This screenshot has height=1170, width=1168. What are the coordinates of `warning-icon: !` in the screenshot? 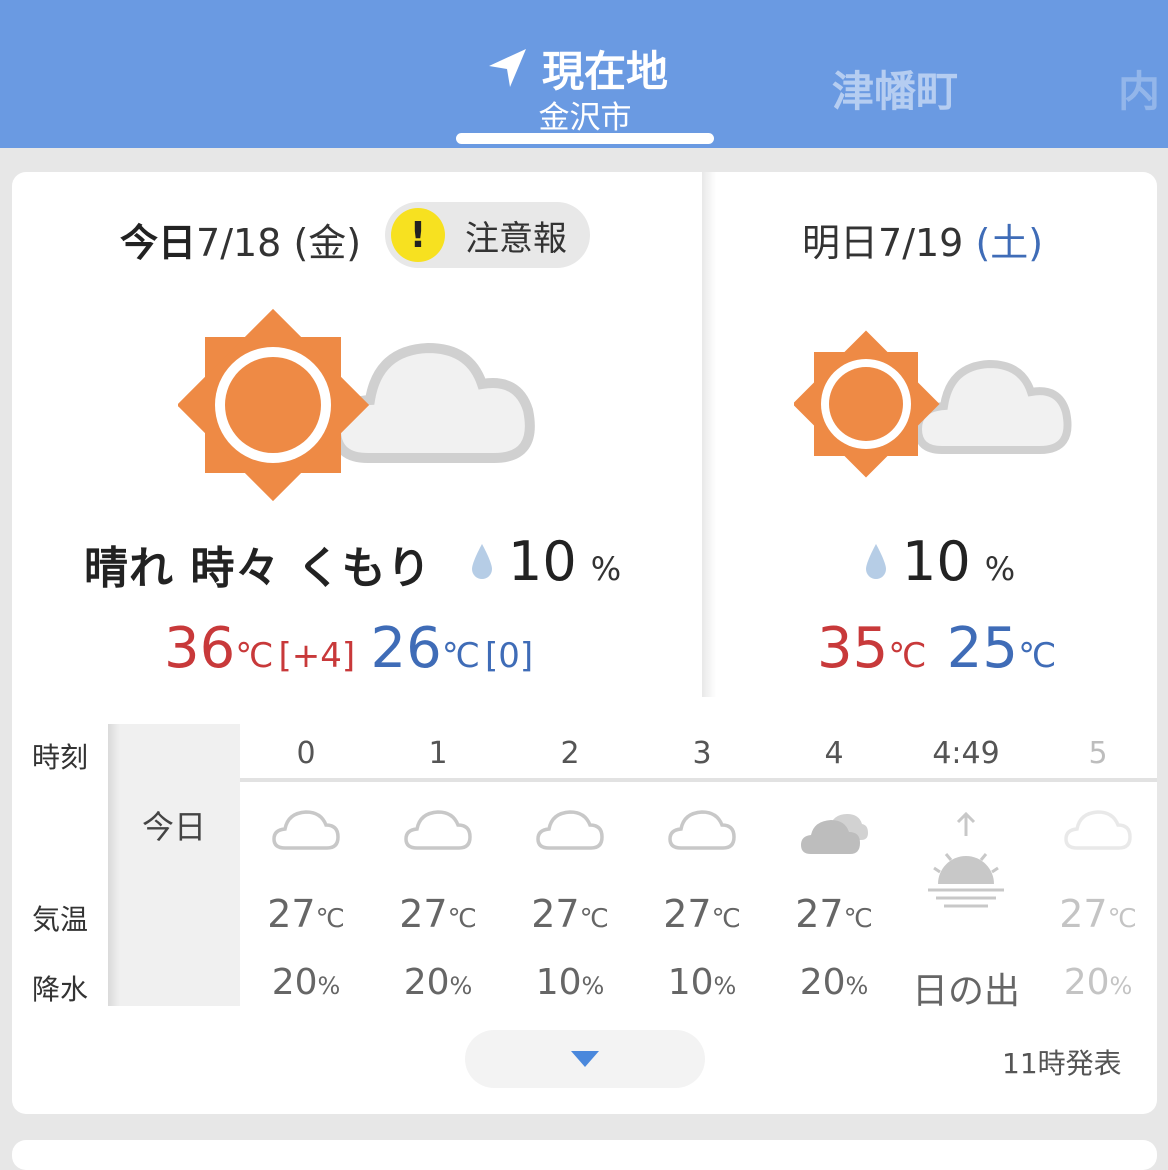 It's located at (418, 235).